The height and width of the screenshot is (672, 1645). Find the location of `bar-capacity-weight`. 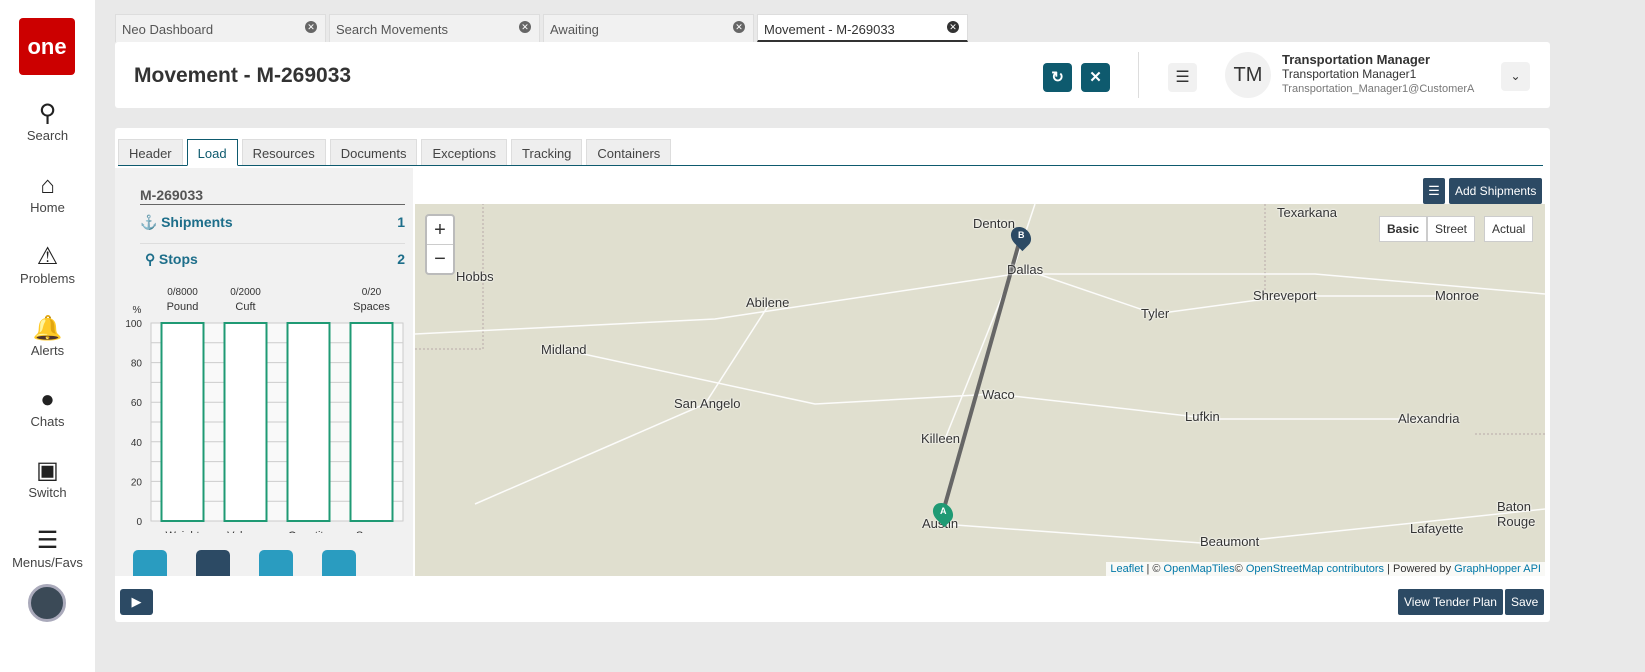

bar-capacity-weight is located at coordinates (182, 422).